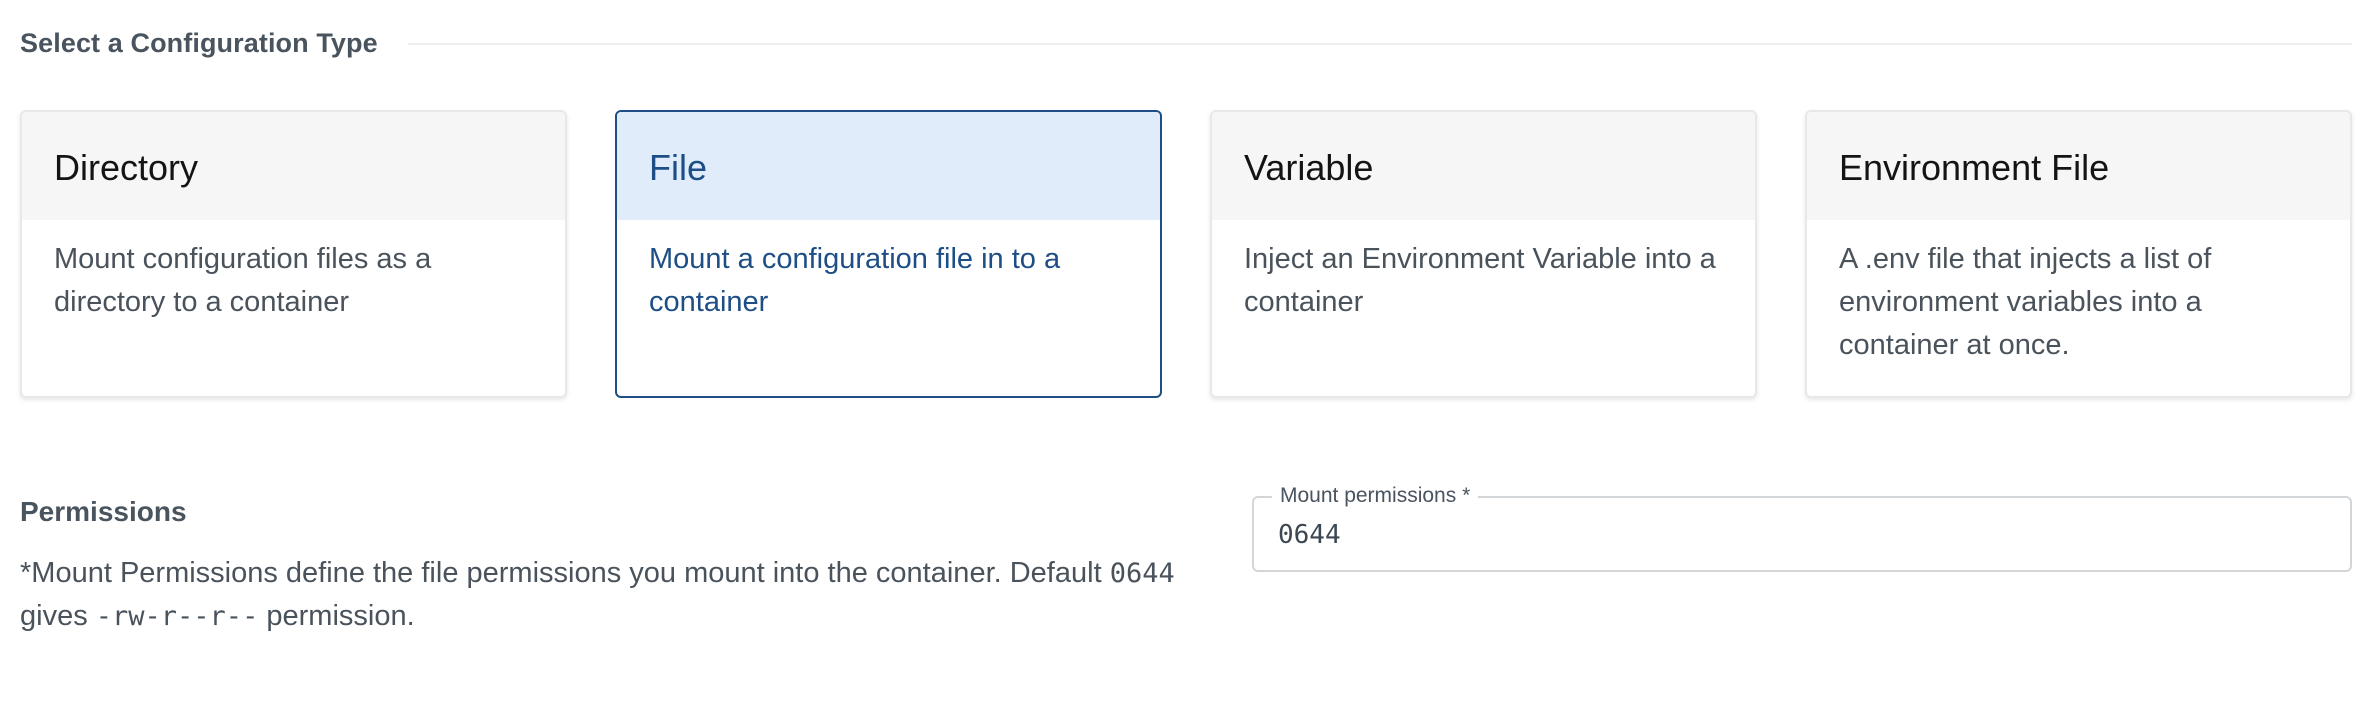  Describe the element at coordinates (888, 166) in the screenshot. I see `card-header: File` at that location.